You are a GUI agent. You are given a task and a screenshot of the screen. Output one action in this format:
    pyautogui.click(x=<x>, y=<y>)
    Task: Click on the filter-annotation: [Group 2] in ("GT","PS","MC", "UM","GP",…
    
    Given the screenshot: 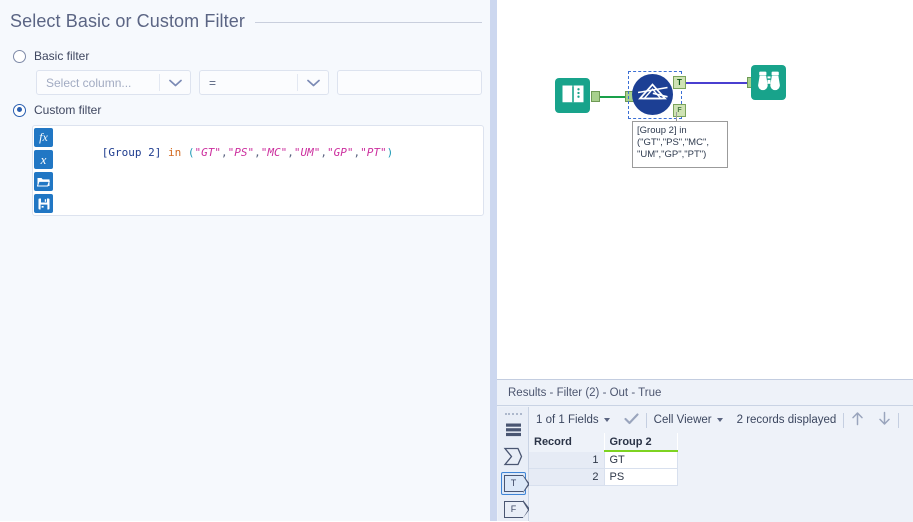 What is the action you would take?
    pyautogui.click(x=680, y=144)
    